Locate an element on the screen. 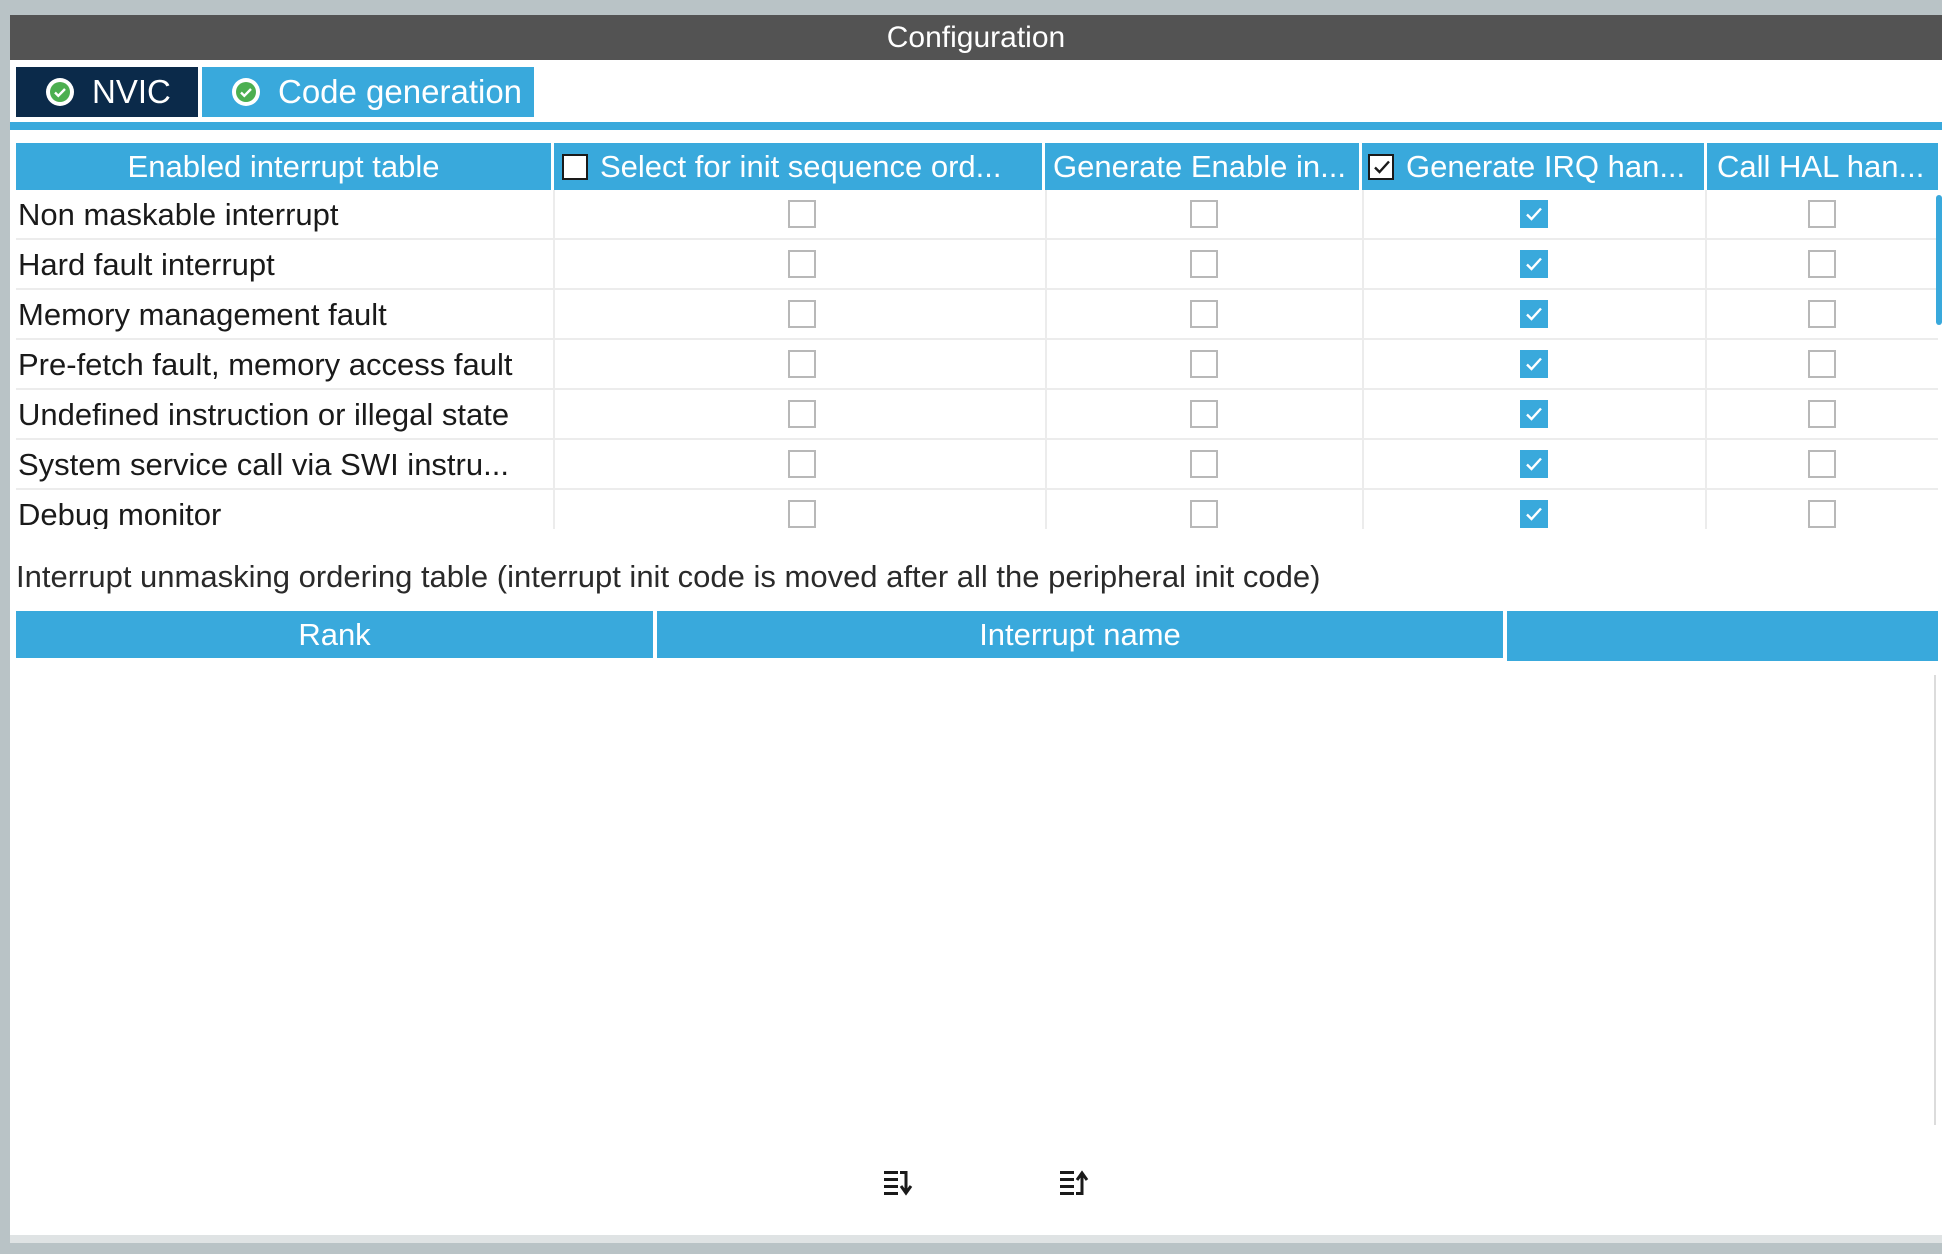 This screenshot has width=1942, height=1254. window-title: Configuration is located at coordinates (976, 37).